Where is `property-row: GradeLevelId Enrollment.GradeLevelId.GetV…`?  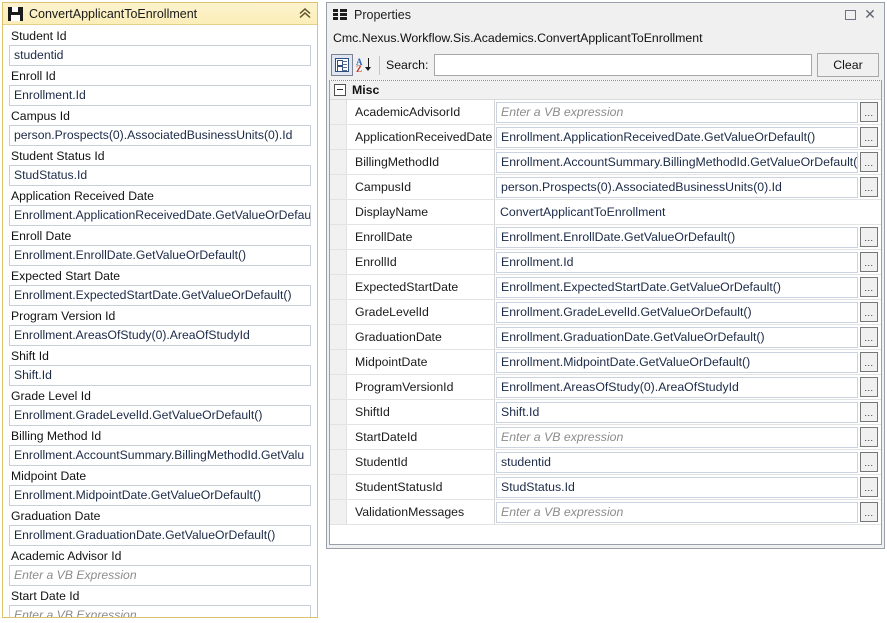 property-row: GradeLevelId Enrollment.GradeLevelId.GetV… is located at coordinates (605, 312).